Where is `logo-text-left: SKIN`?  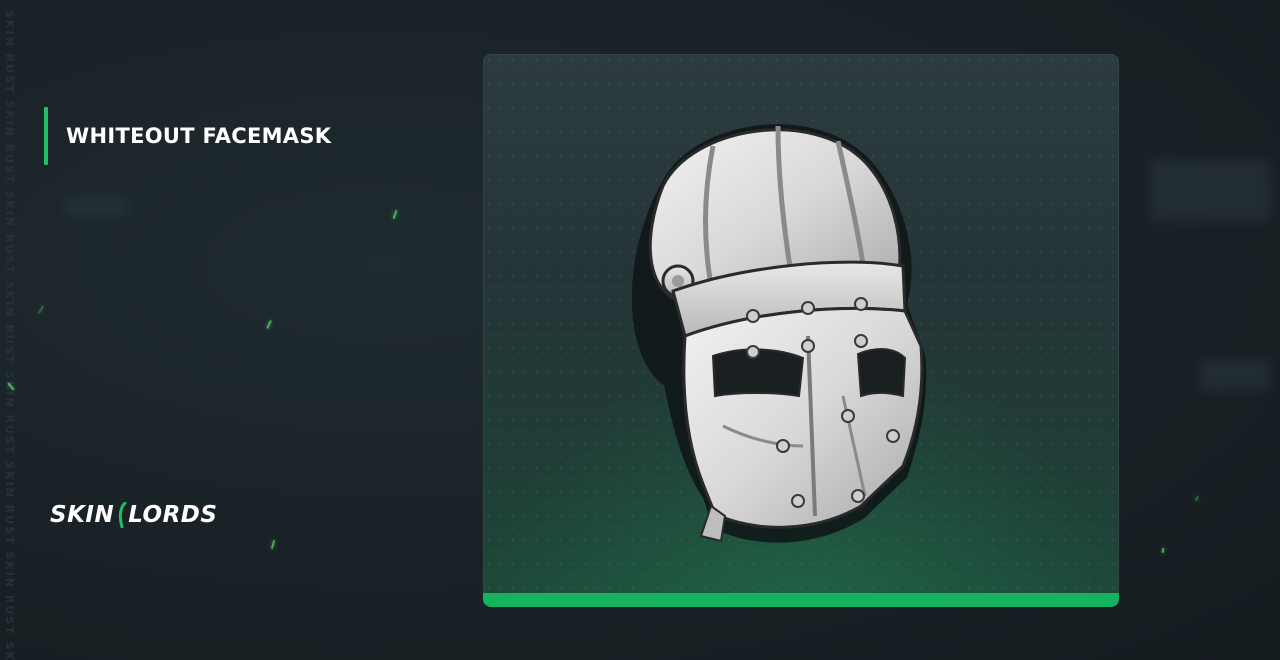 logo-text-left: SKIN is located at coordinates (82, 515).